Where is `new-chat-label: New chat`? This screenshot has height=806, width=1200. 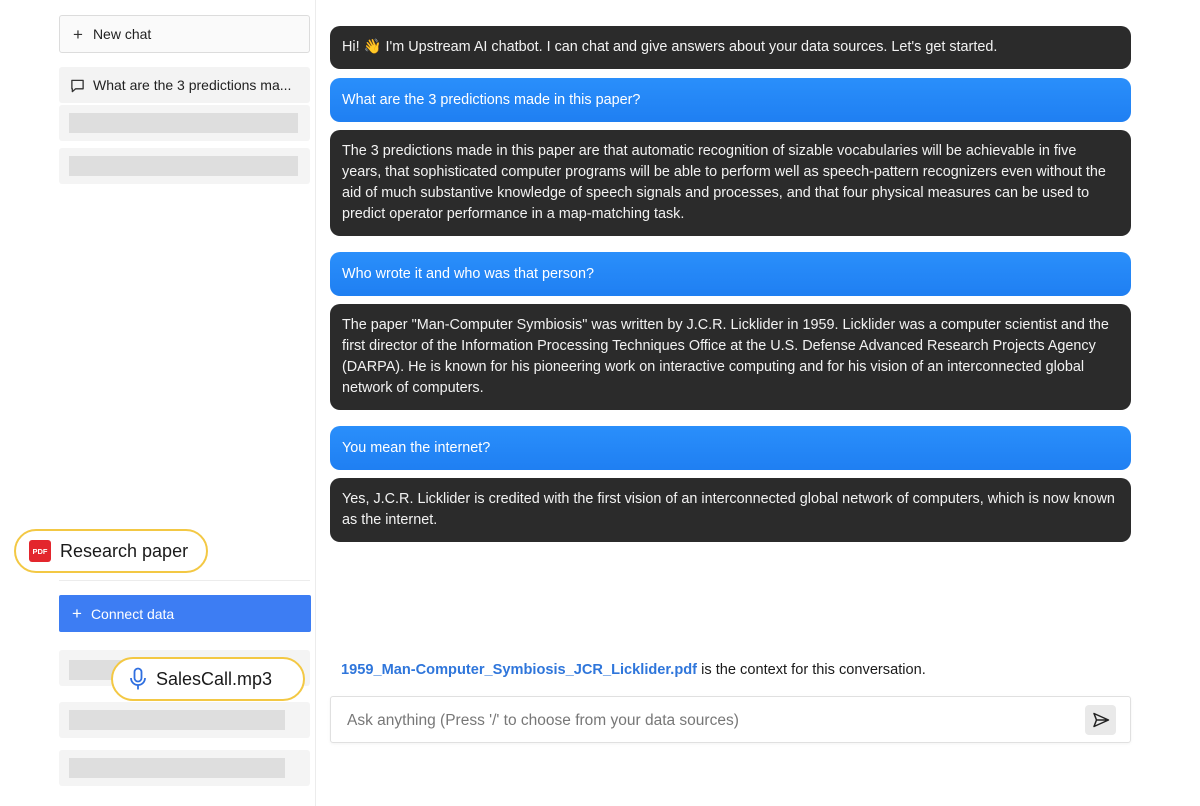 new-chat-label: New chat is located at coordinates (122, 34).